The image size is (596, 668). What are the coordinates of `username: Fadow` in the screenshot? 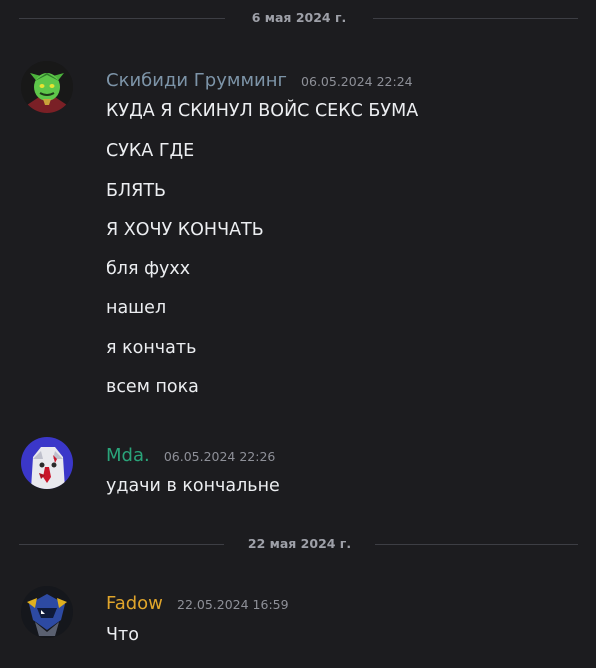 It's located at (134, 603).